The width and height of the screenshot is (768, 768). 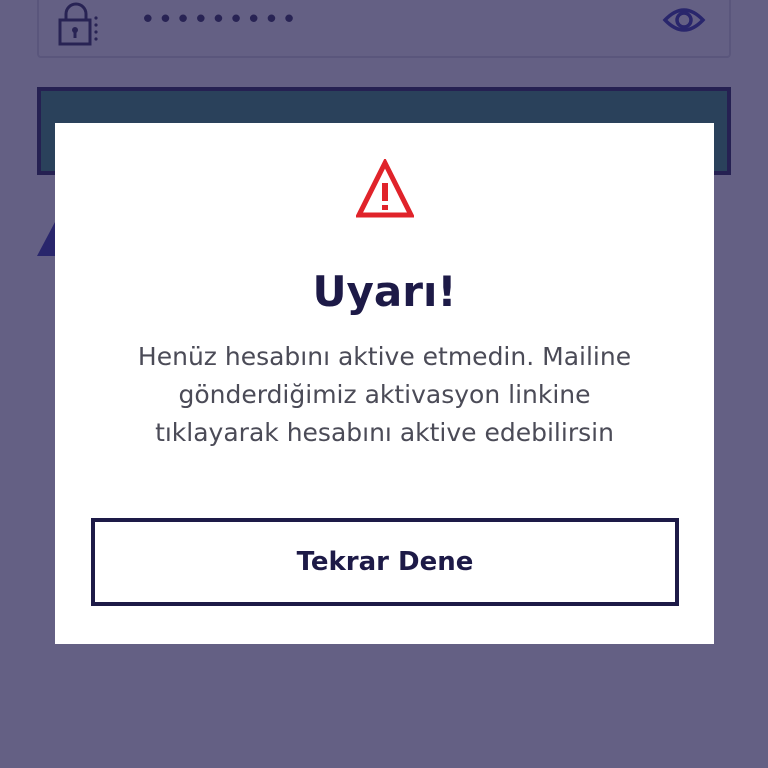 What do you see at coordinates (385, 562) in the screenshot?
I see `retry-button: Tekrar Dene` at bounding box center [385, 562].